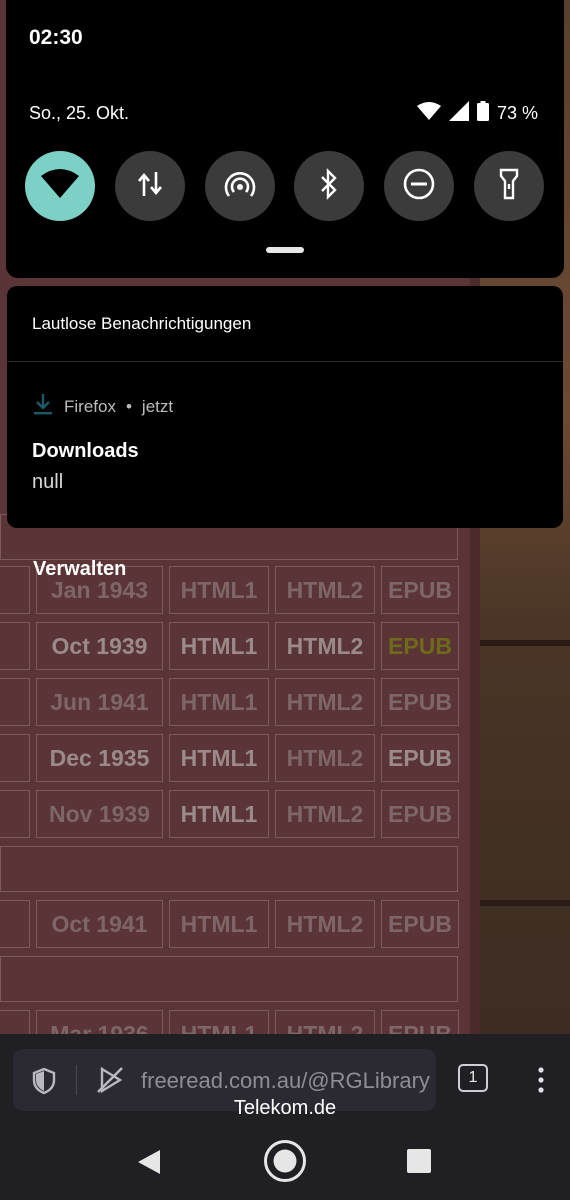  What do you see at coordinates (517, 113) in the screenshot?
I see `battery-percent: 73 %` at bounding box center [517, 113].